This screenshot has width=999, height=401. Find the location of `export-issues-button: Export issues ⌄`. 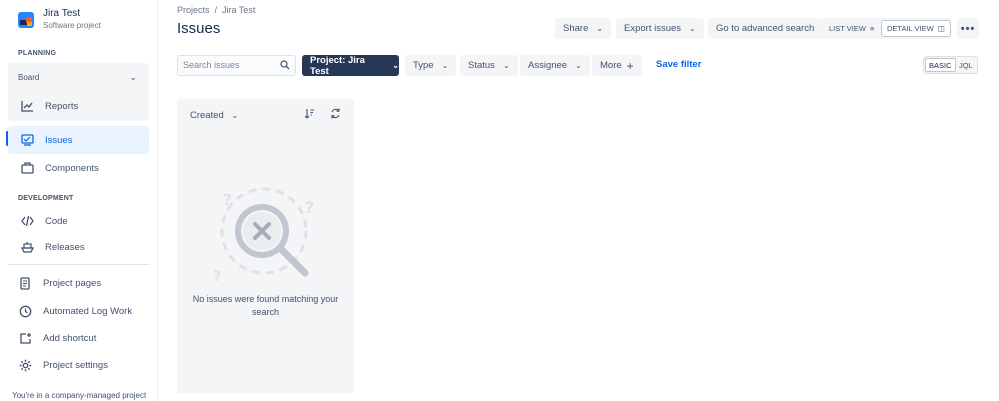

export-issues-button: Export issues ⌄ is located at coordinates (660, 28).